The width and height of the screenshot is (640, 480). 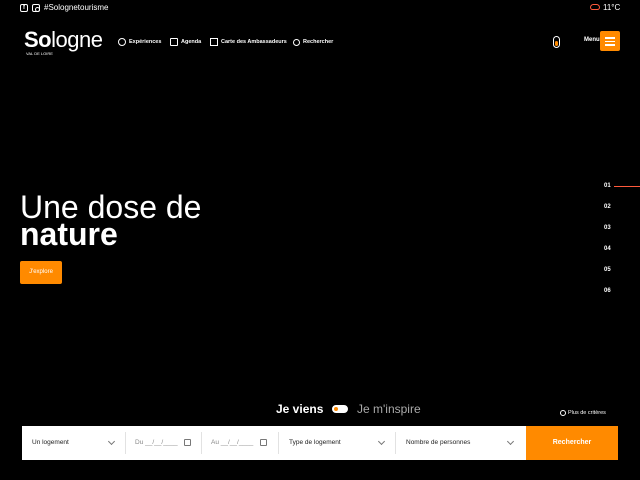 What do you see at coordinates (63, 39) in the screenshot?
I see `logo-wordmark: Sologne` at bounding box center [63, 39].